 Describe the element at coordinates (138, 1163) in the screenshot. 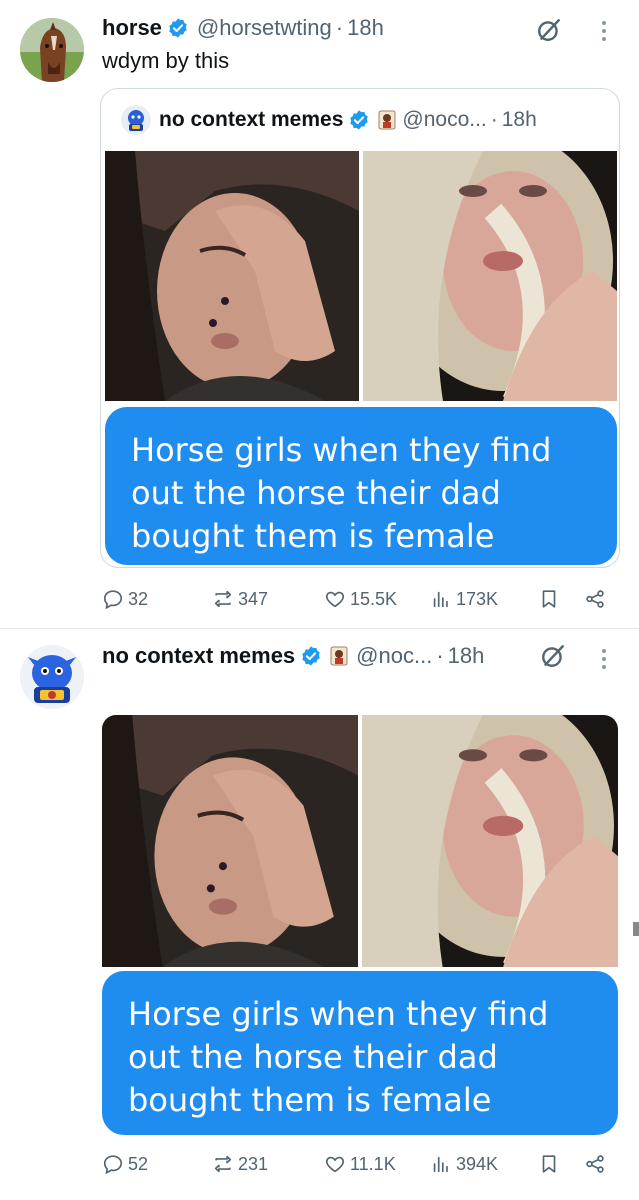

I see `reply-count: 52` at that location.